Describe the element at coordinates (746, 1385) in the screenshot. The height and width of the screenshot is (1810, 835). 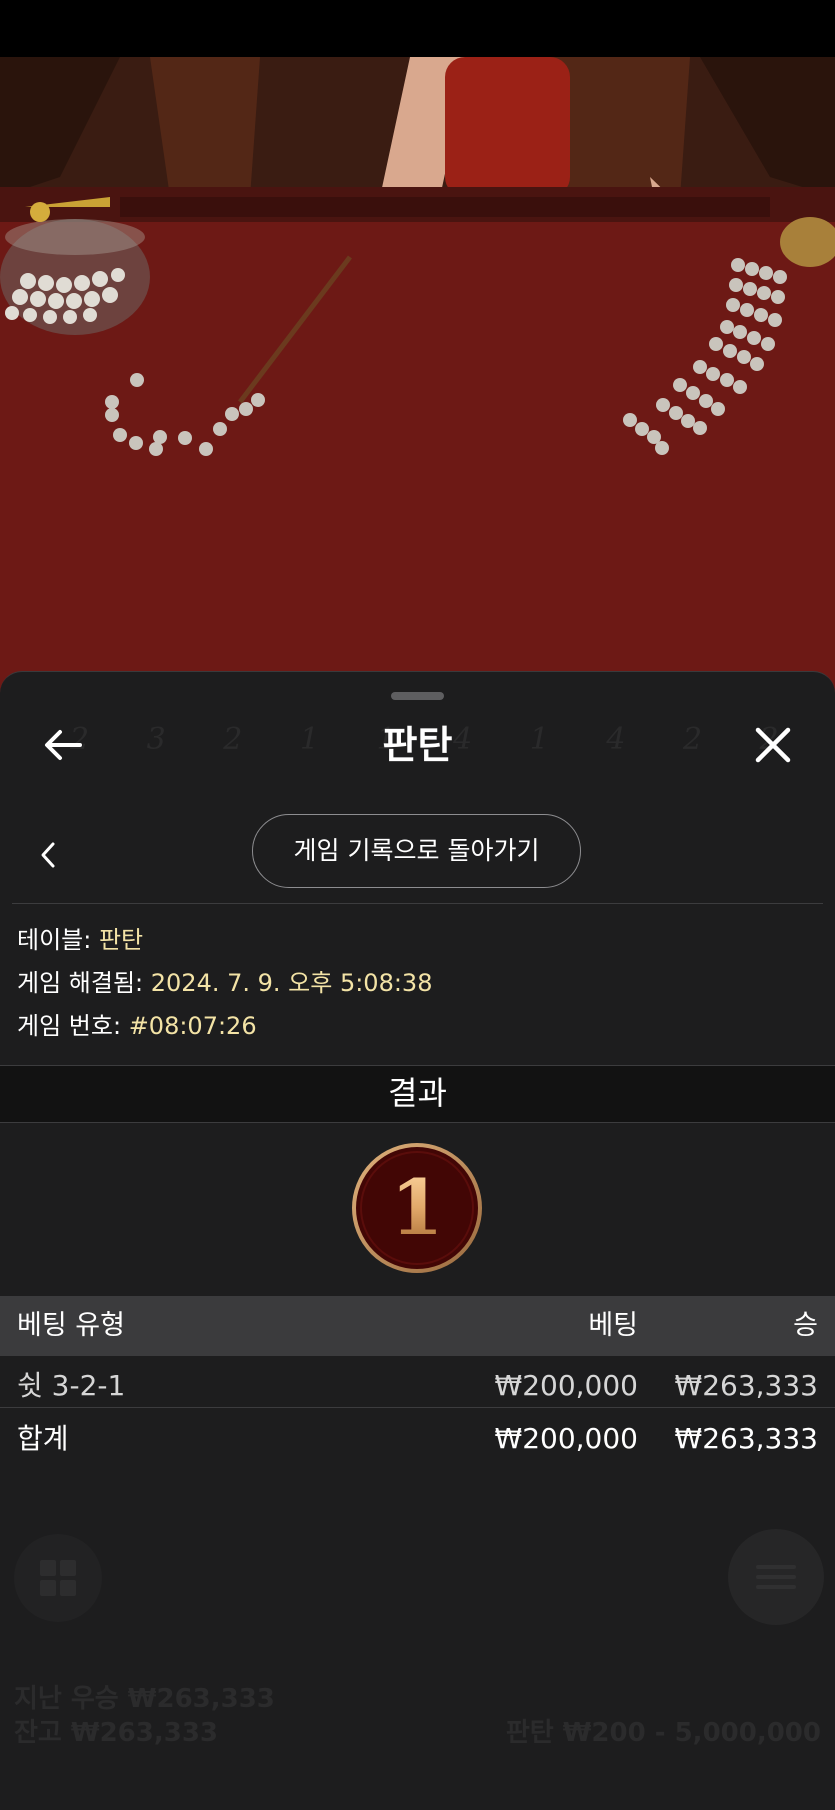
I see `row-win-amount: ₩263,333` at that location.